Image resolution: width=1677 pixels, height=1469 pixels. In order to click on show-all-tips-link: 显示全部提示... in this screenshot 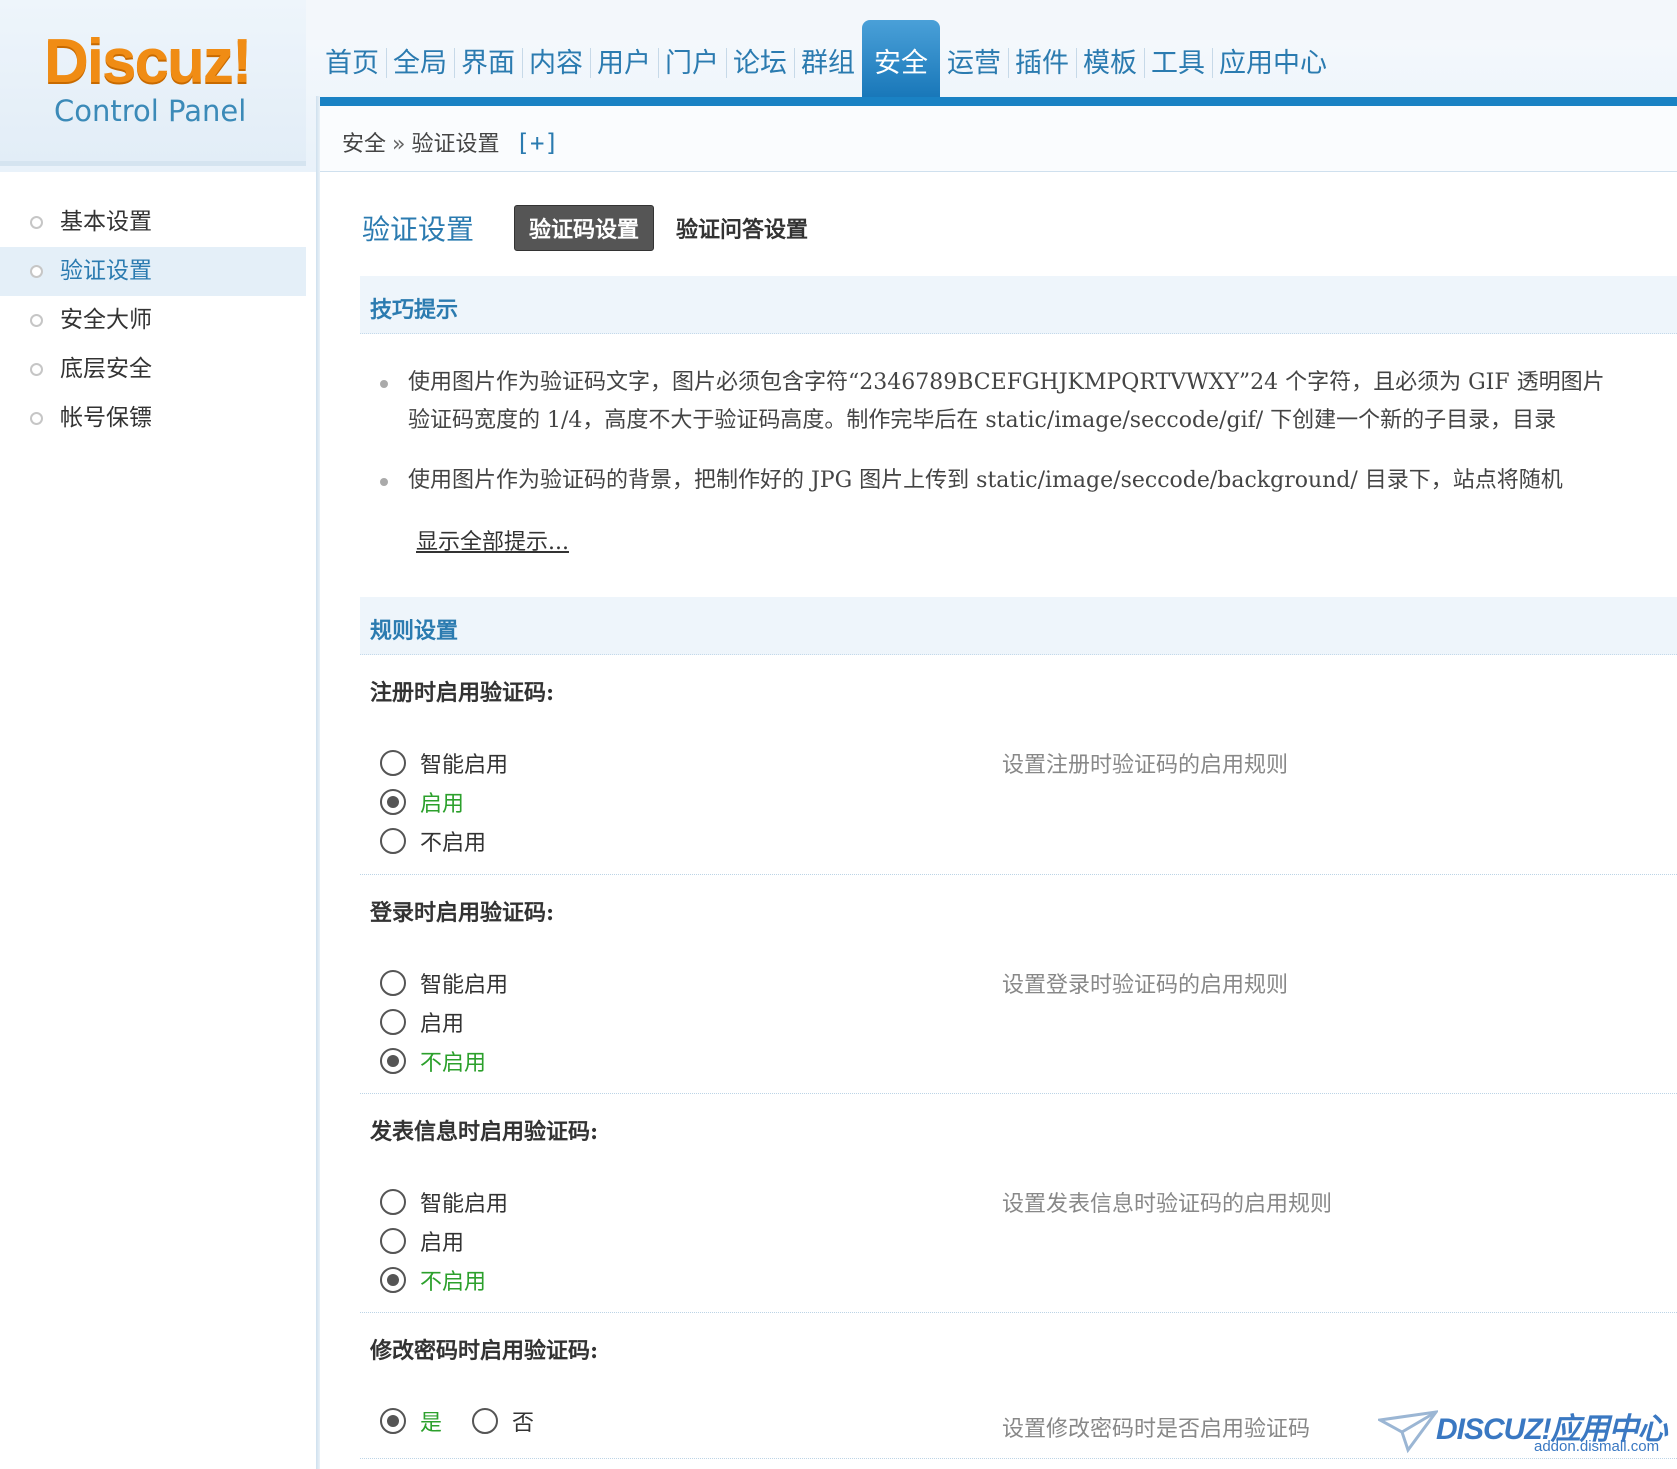, I will do `click(492, 540)`.